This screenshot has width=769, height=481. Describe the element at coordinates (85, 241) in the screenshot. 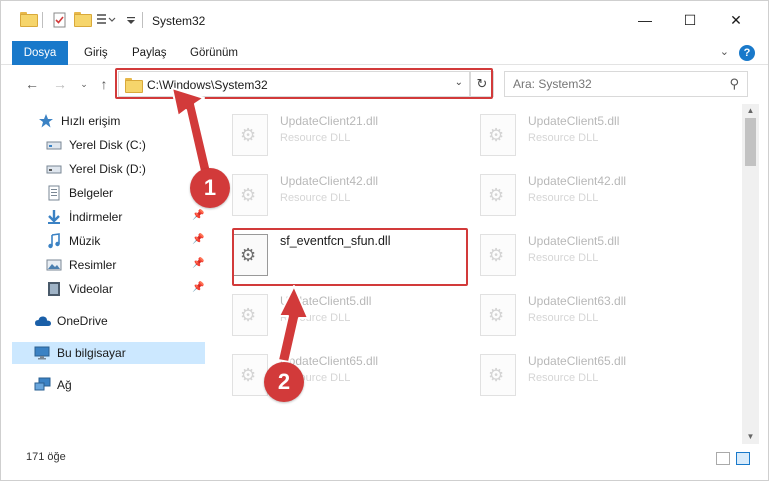

I see `sidebar-item-label: Müzik` at that location.